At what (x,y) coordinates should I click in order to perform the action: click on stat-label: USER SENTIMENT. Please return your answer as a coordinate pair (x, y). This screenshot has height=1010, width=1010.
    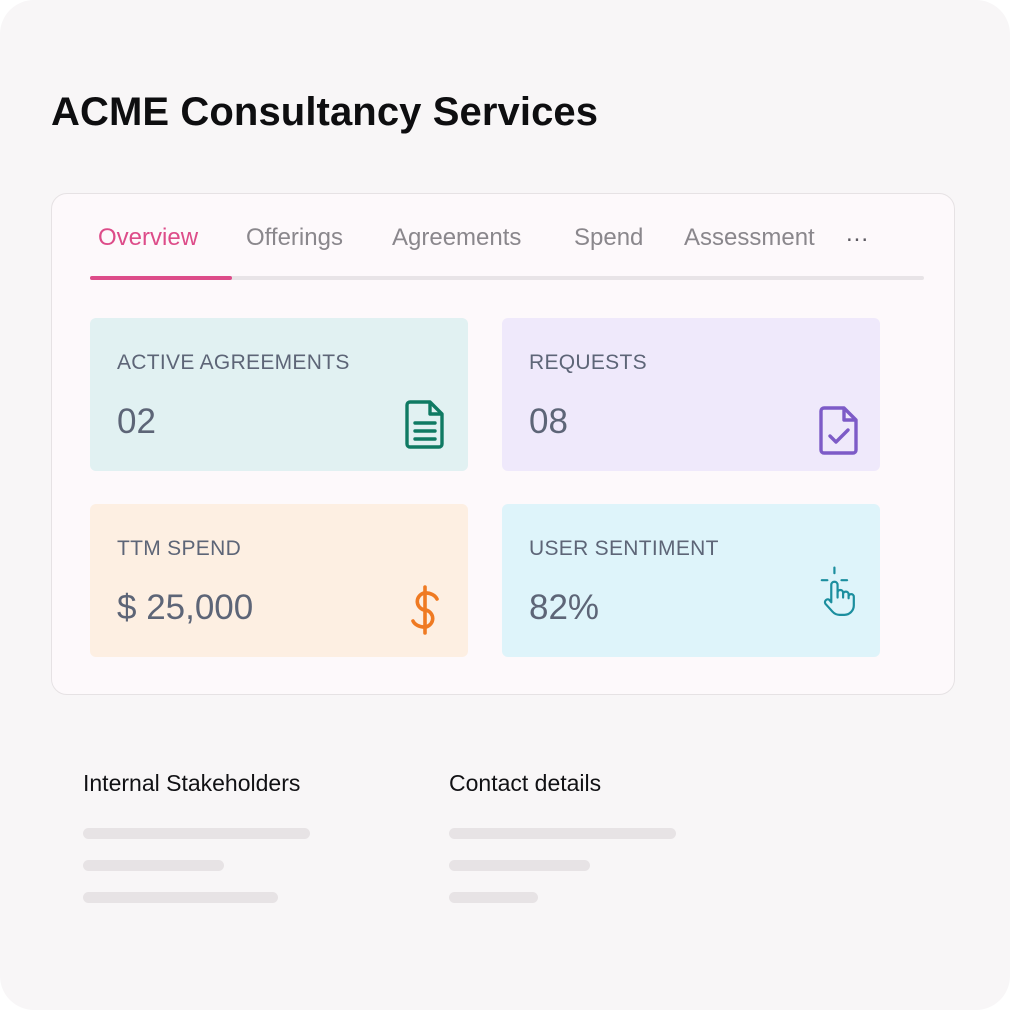
    Looking at the image, I should click on (624, 548).